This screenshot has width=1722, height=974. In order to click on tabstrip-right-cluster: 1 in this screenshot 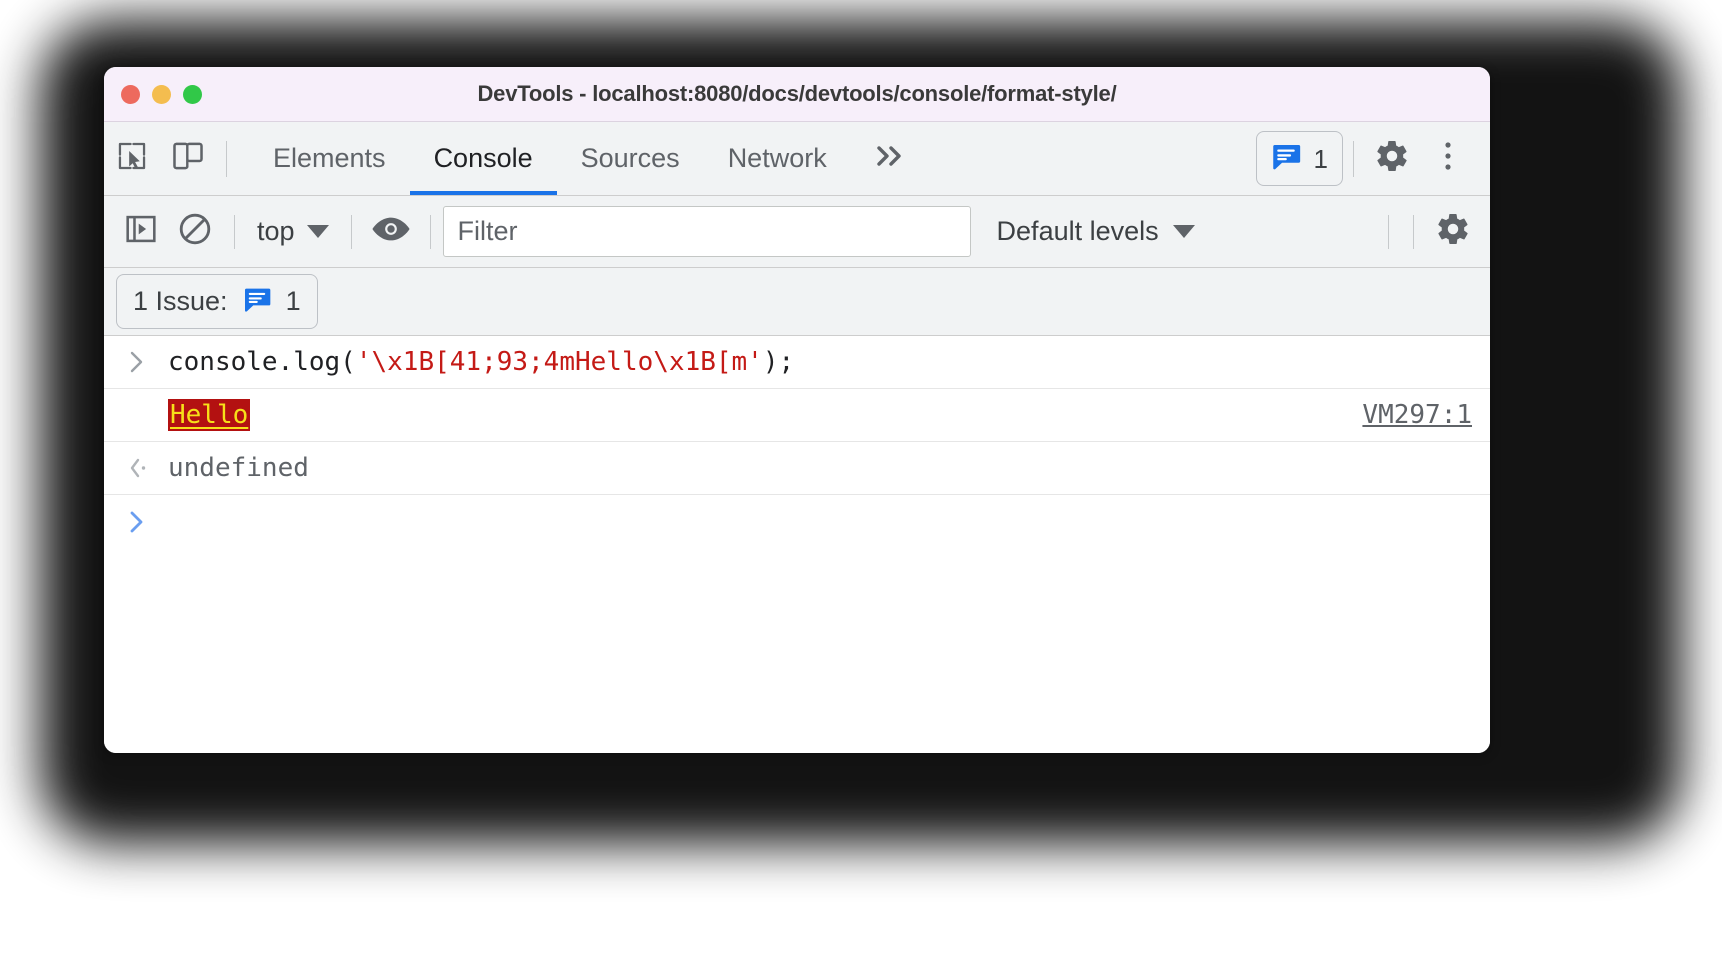, I will do `click(1372, 158)`.